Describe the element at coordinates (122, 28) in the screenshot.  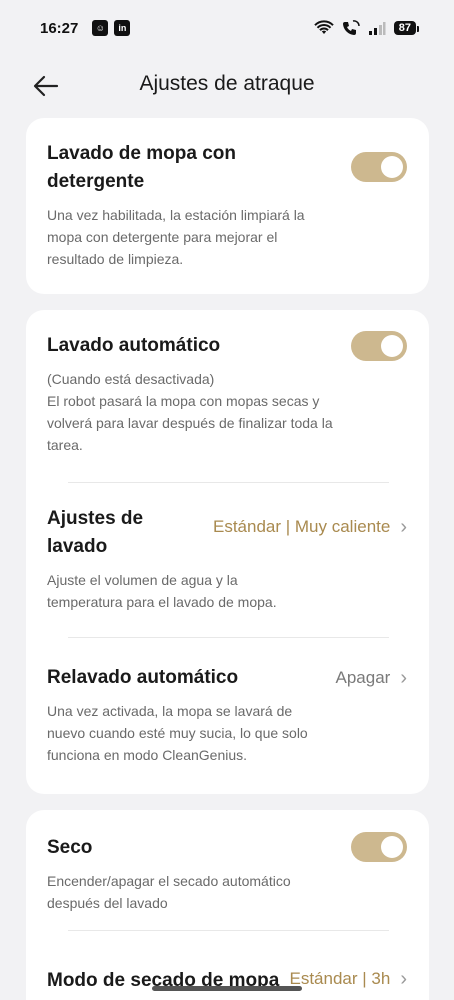
I see `linkedin-icon: in` at that location.